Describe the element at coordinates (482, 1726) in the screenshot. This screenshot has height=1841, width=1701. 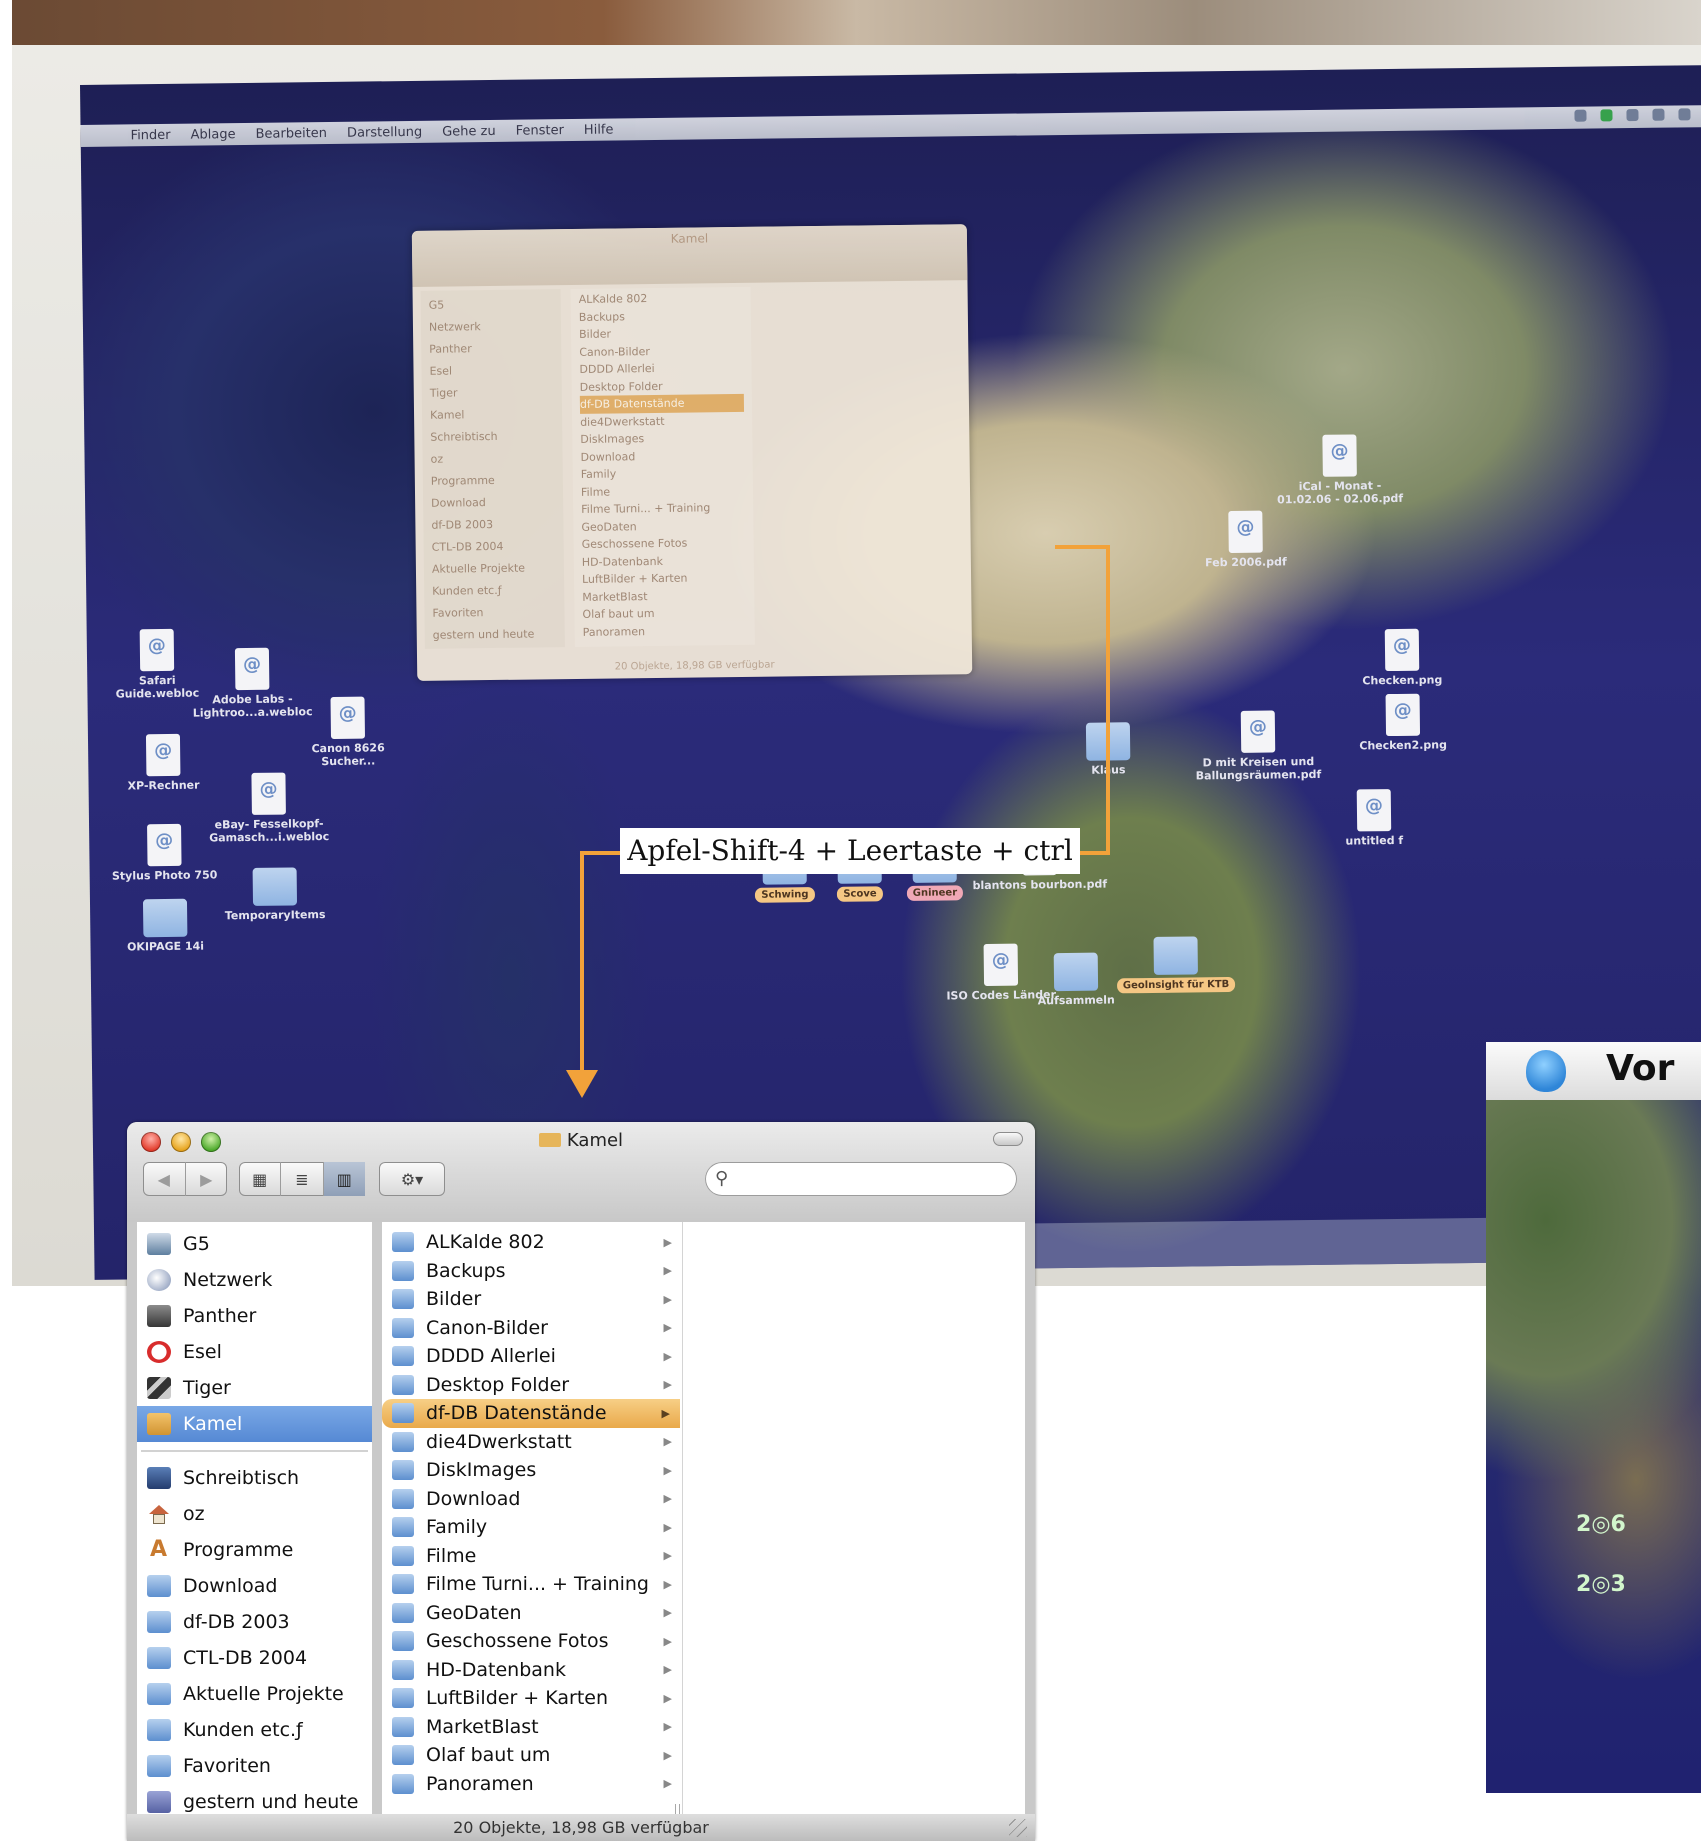
I see `list-item-label: MarketBlast` at that location.